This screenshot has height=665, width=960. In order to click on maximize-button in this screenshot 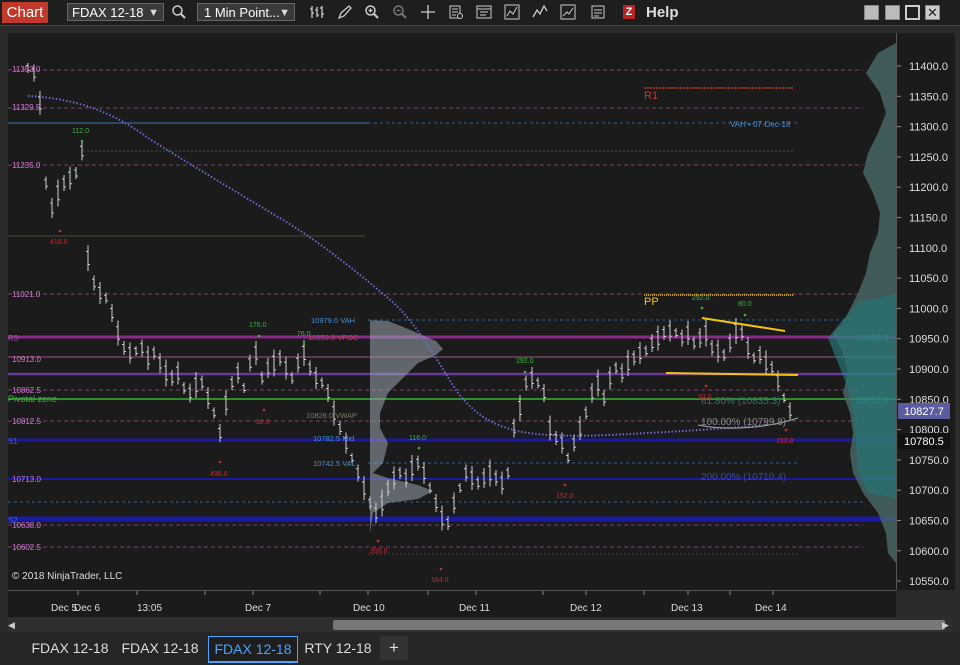, I will do `click(912, 12)`.